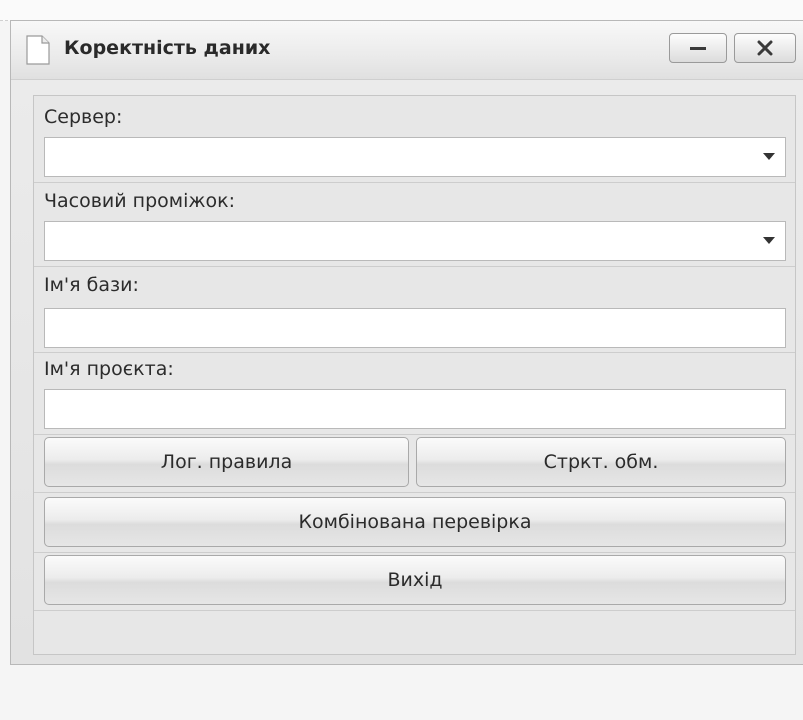 The width and height of the screenshot is (803, 720). I want to click on time-range-label: Часовий проміжок:, so click(140, 201).